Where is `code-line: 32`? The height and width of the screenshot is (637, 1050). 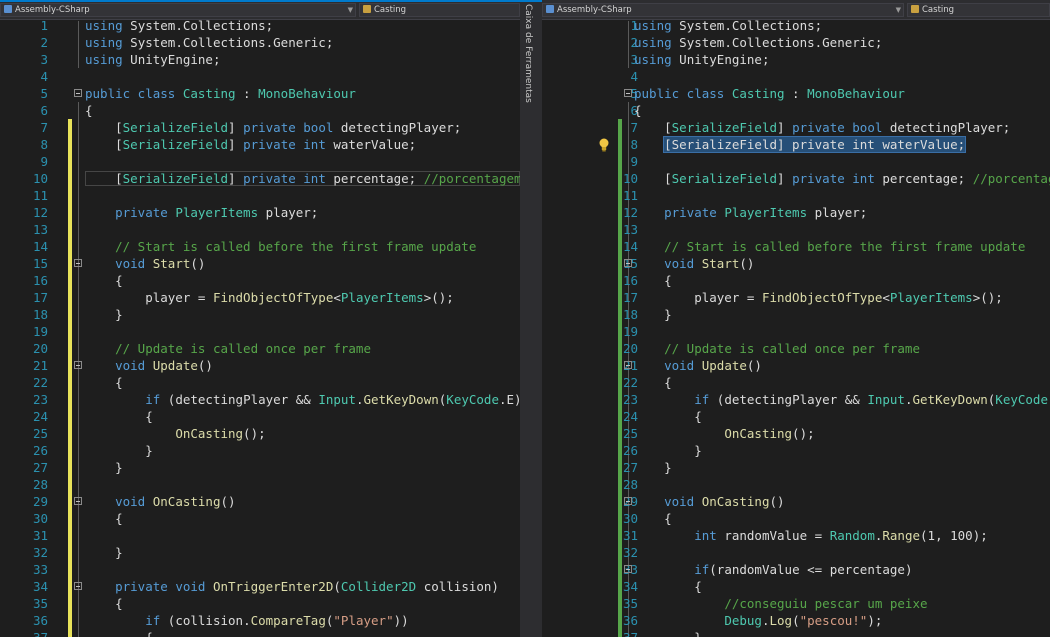
code-line: 32 is located at coordinates (796, 552).